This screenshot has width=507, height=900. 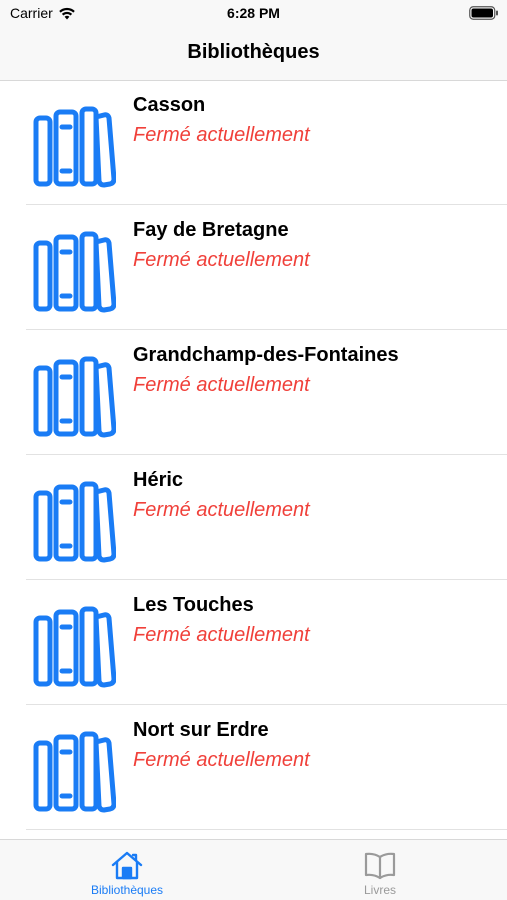 I want to click on clock: 6:28 PM, so click(x=253, y=13).